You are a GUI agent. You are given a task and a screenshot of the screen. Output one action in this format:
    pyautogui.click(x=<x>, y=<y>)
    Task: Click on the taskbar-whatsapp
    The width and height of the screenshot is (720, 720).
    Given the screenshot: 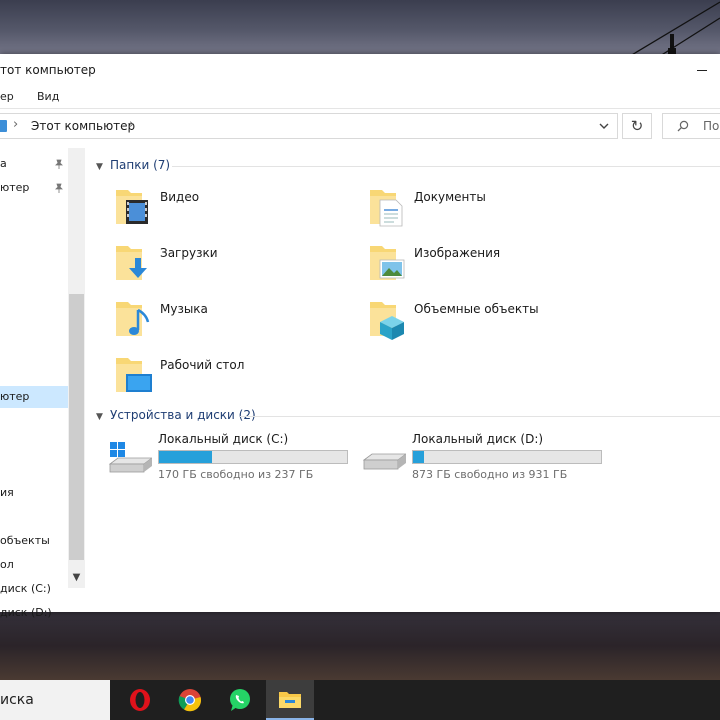 What is the action you would take?
    pyautogui.click(x=240, y=700)
    